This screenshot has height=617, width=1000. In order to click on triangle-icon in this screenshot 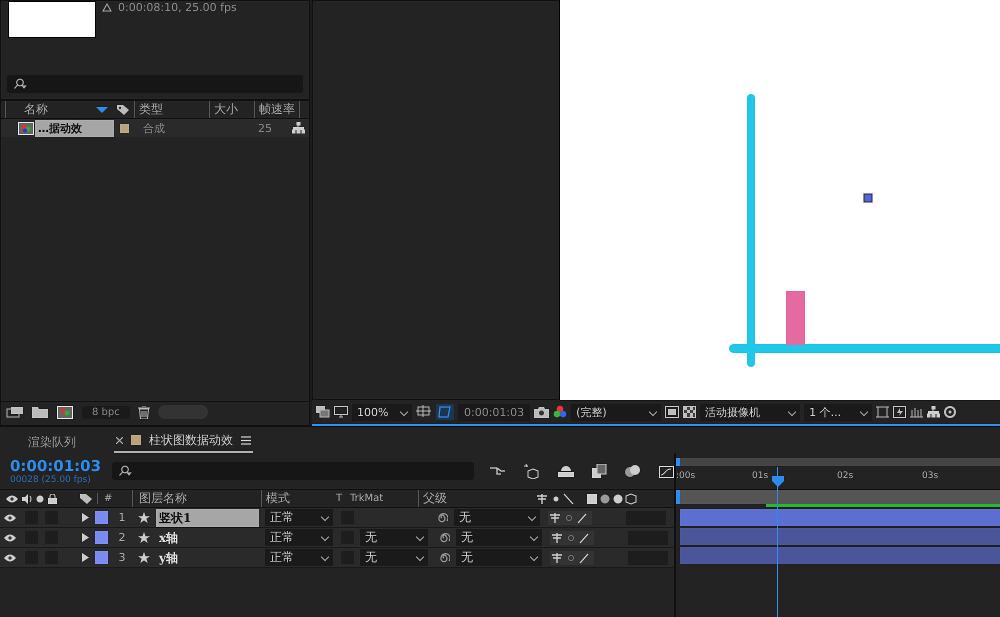, I will do `click(107, 7)`.